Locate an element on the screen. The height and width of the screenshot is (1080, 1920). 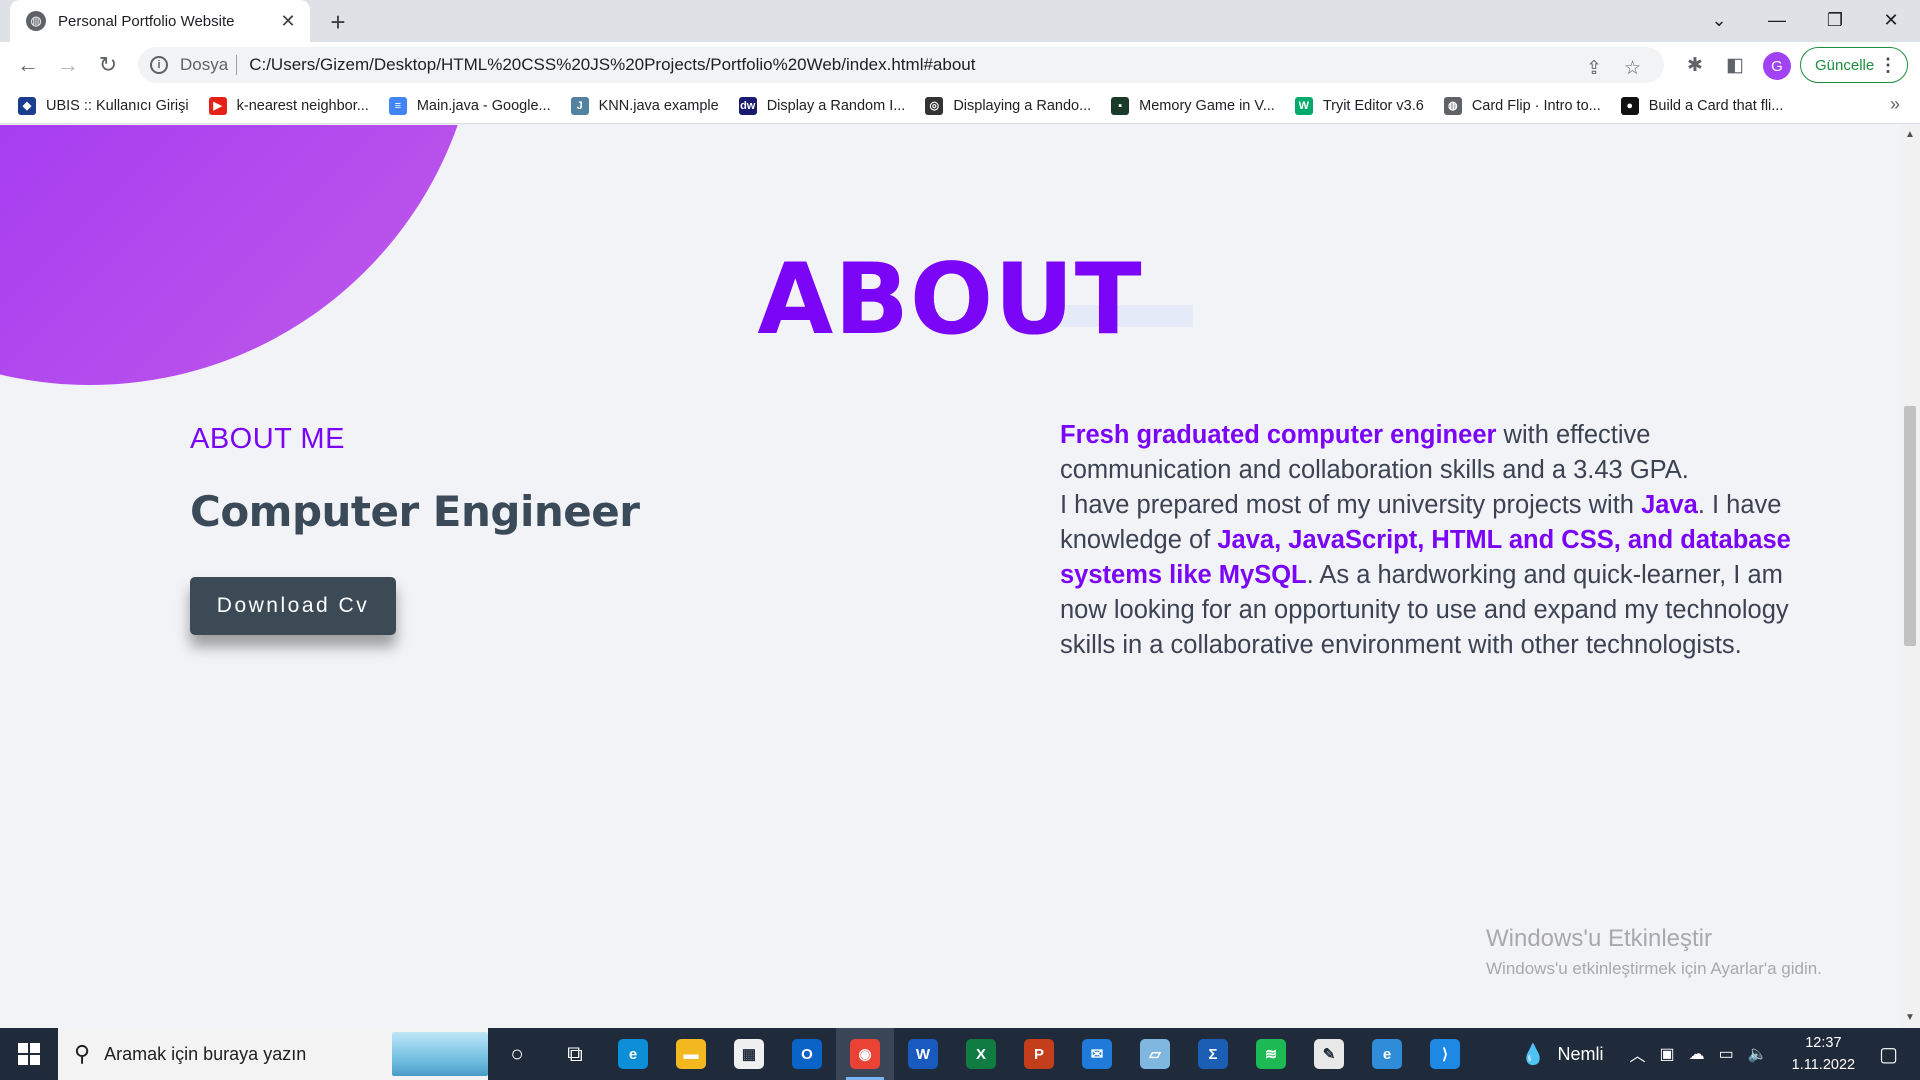
minimize-icon: — is located at coordinates (1777, 20).